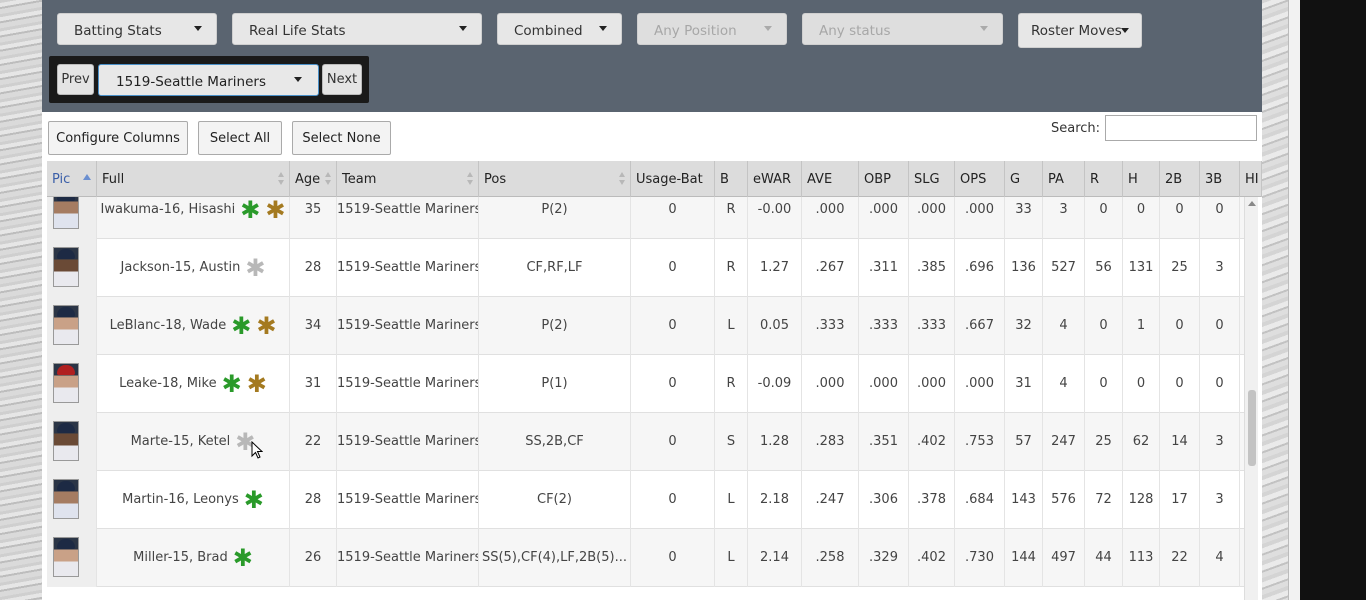 The height and width of the screenshot is (600, 1366). What do you see at coordinates (408, 179) in the screenshot?
I see `column-header-team: Team` at bounding box center [408, 179].